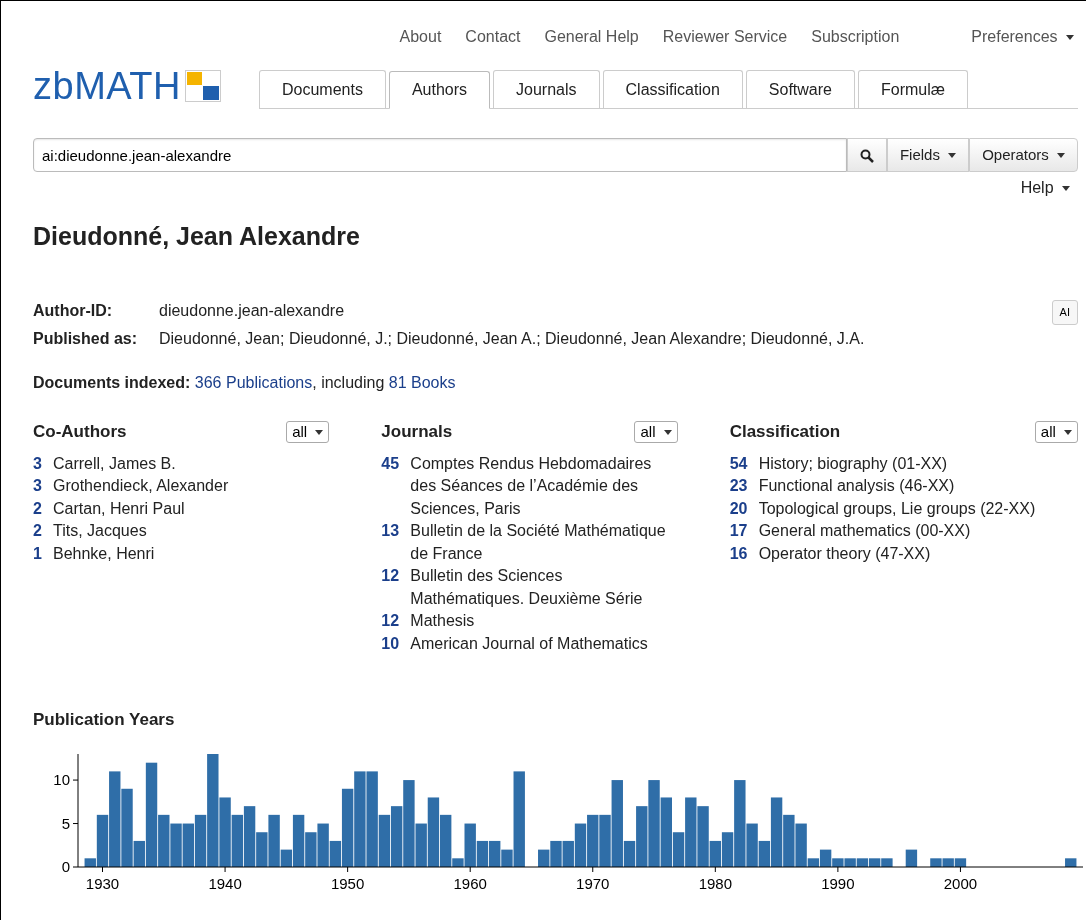  I want to click on count: 13, so click(391, 531).